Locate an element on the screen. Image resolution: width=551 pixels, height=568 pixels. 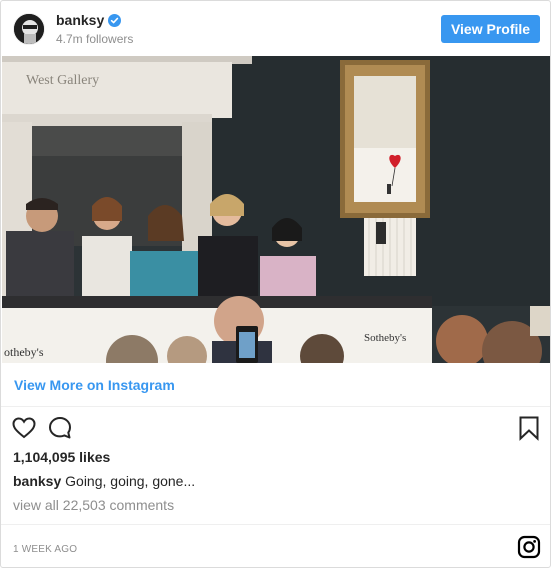
view-more-row: View More on Instagram is located at coordinates (275, 385).